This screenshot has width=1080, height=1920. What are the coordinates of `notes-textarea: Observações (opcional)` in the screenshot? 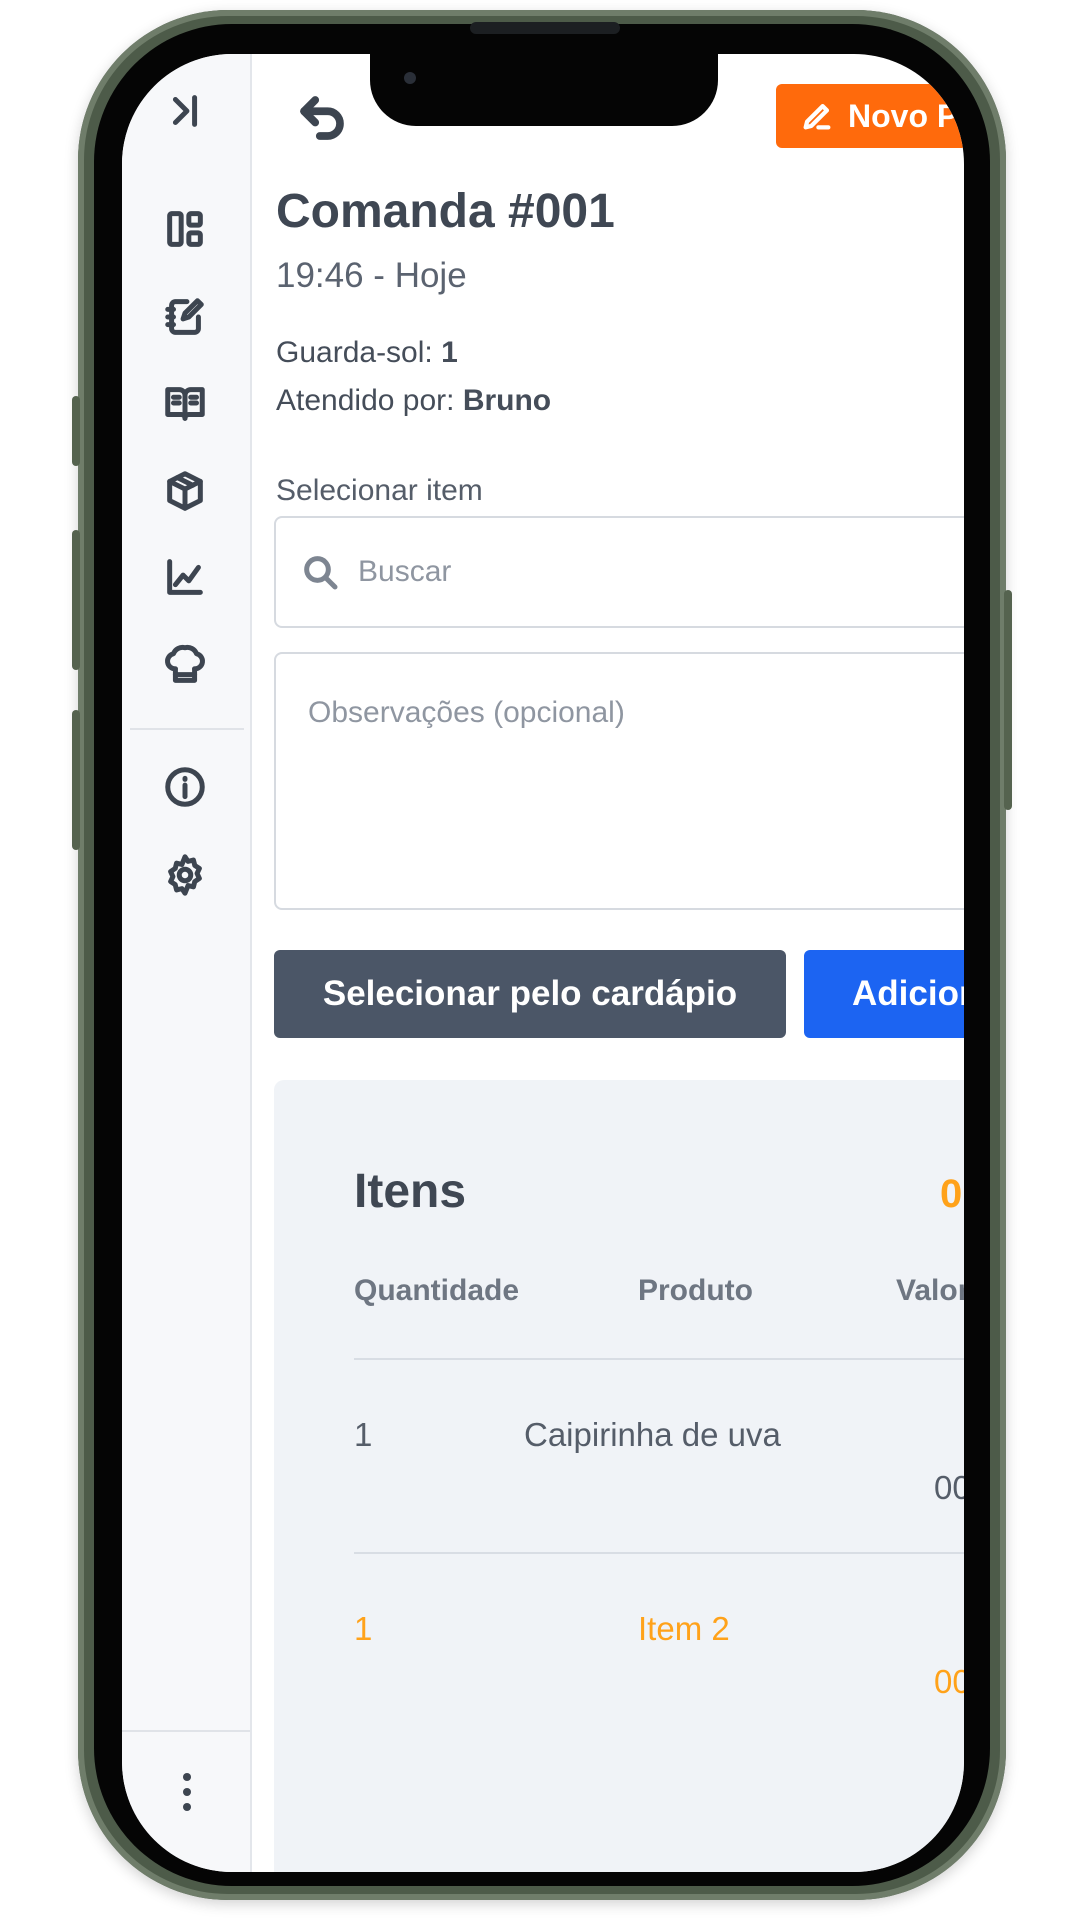 It's located at (619, 781).